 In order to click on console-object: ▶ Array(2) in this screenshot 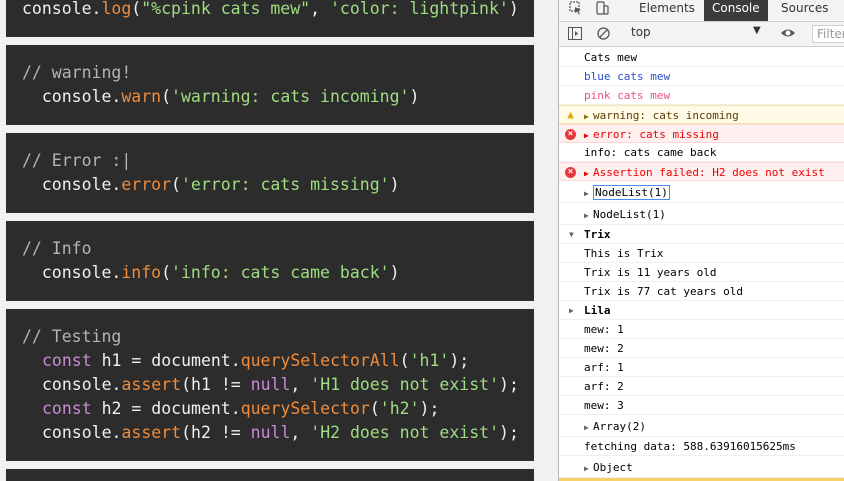, I will do `click(701, 426)`.